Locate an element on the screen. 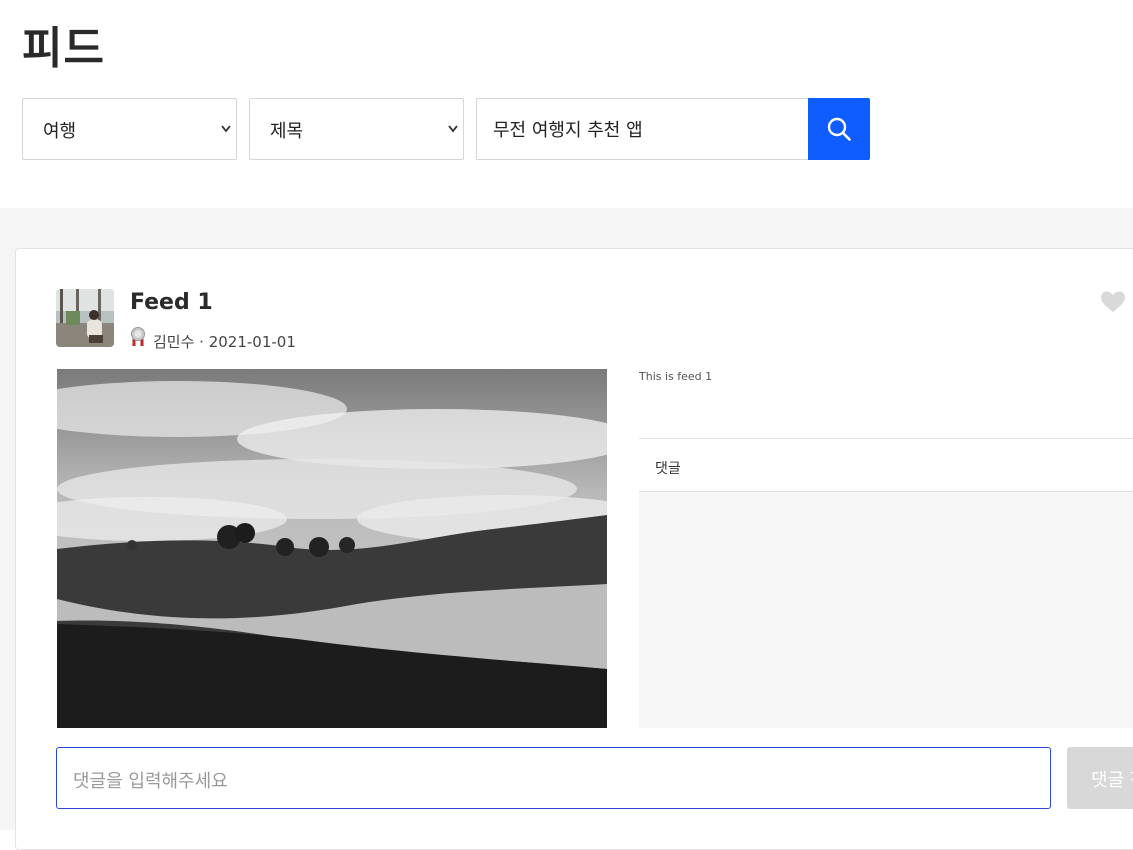 The height and width of the screenshot is (850, 1133). comment-submit-button: 댓글 작성 is located at coordinates (1100, 778).